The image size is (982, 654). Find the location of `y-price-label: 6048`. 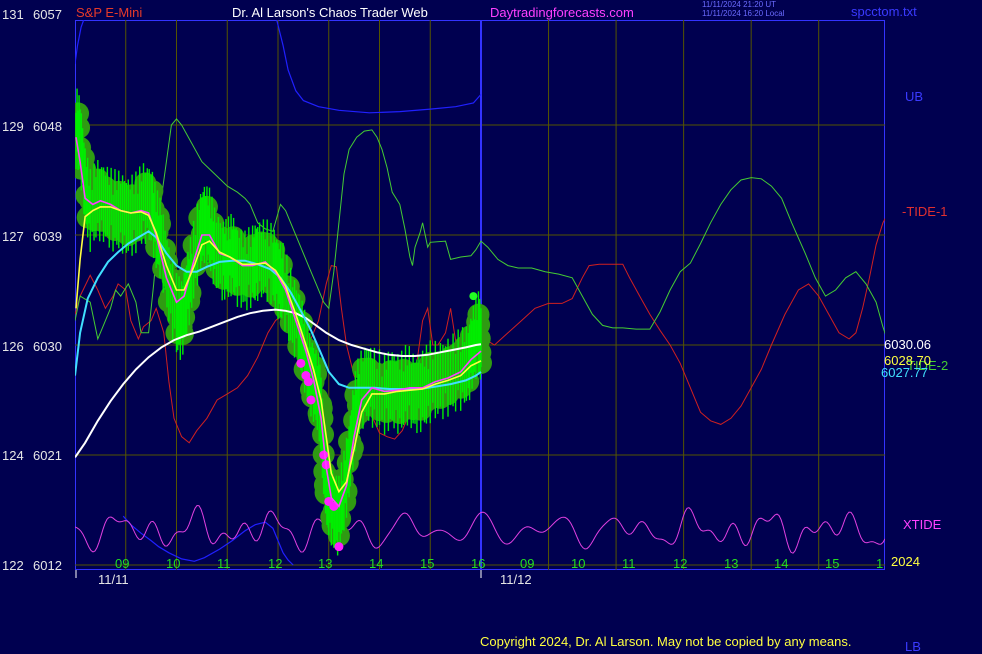

y-price-label: 6048 is located at coordinates (47, 126).